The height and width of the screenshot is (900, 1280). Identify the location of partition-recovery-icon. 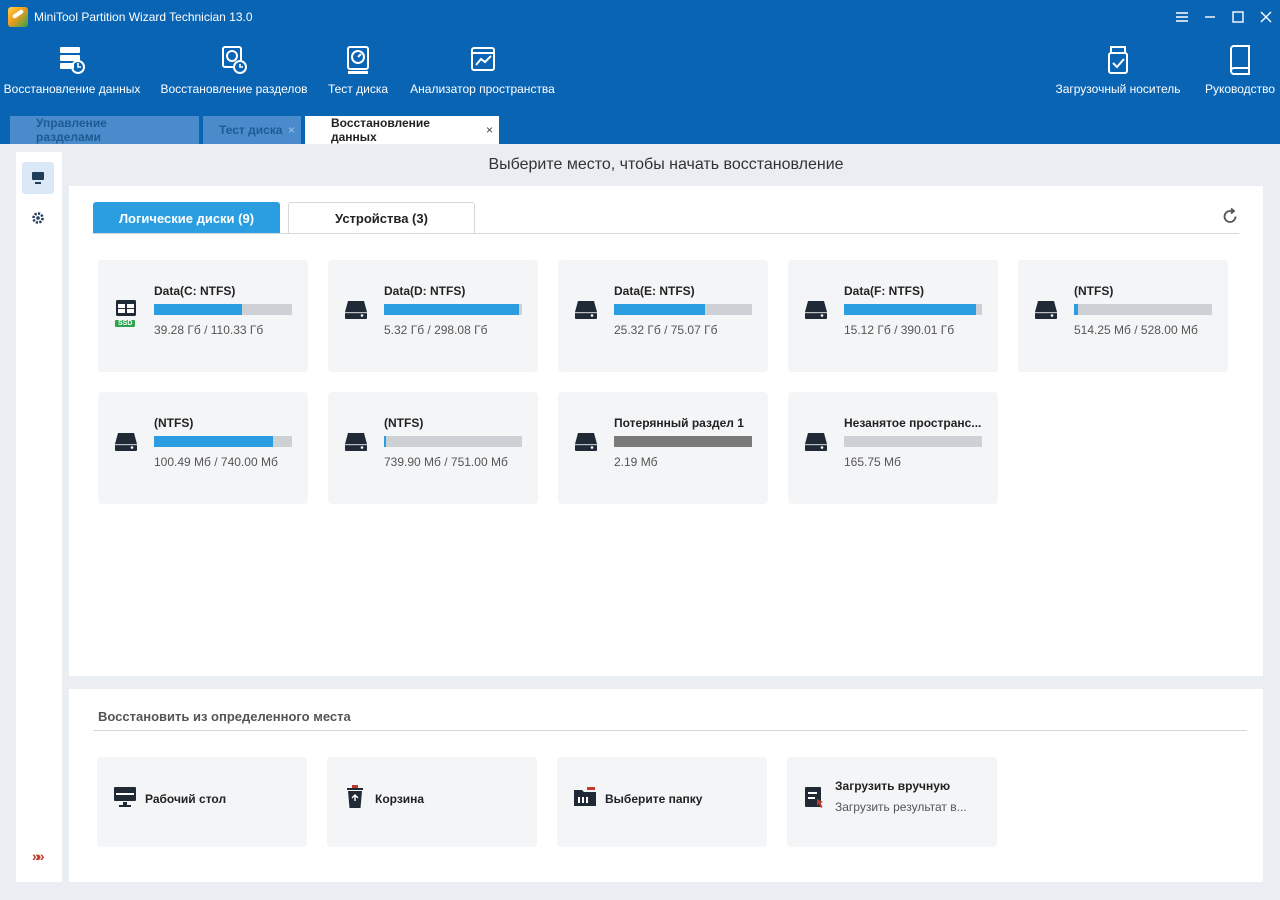
(234, 60).